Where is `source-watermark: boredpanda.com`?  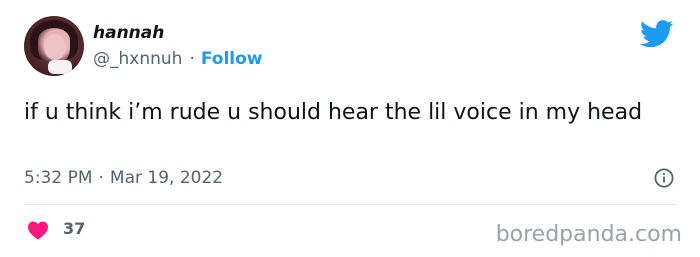
source-watermark: boredpanda.com is located at coordinates (588, 234).